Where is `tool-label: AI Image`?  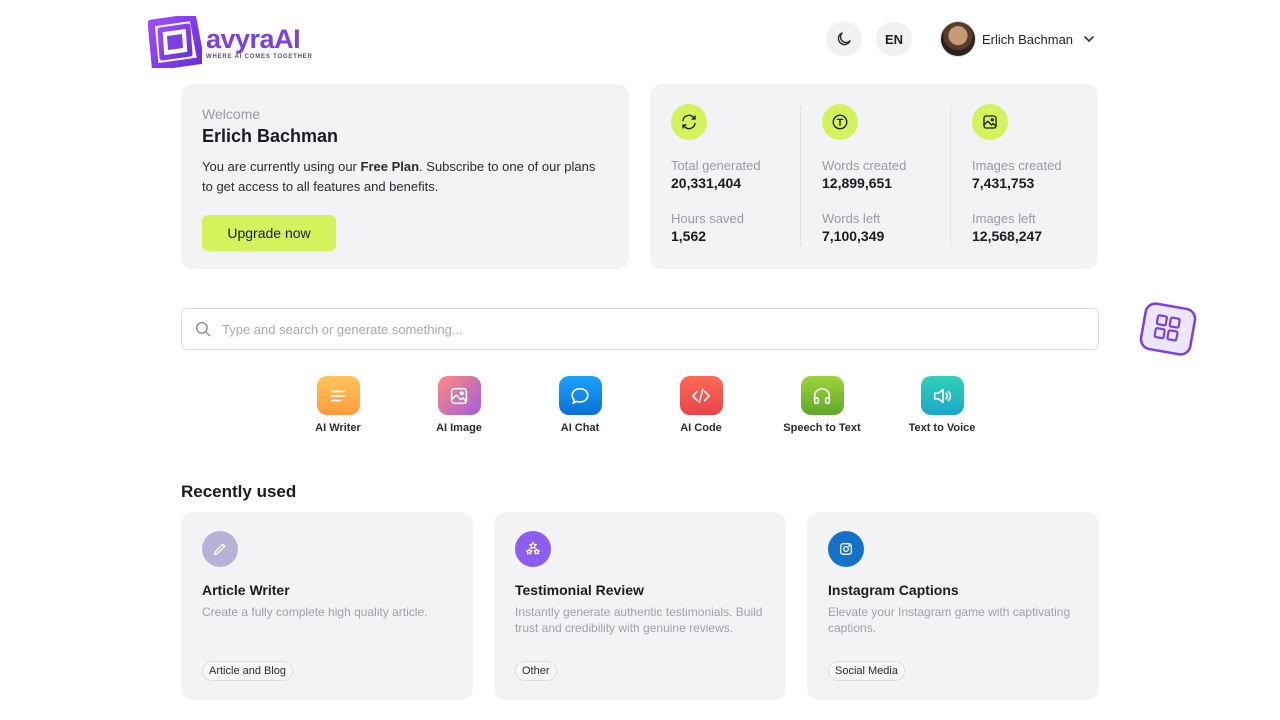
tool-label: AI Image is located at coordinates (459, 428).